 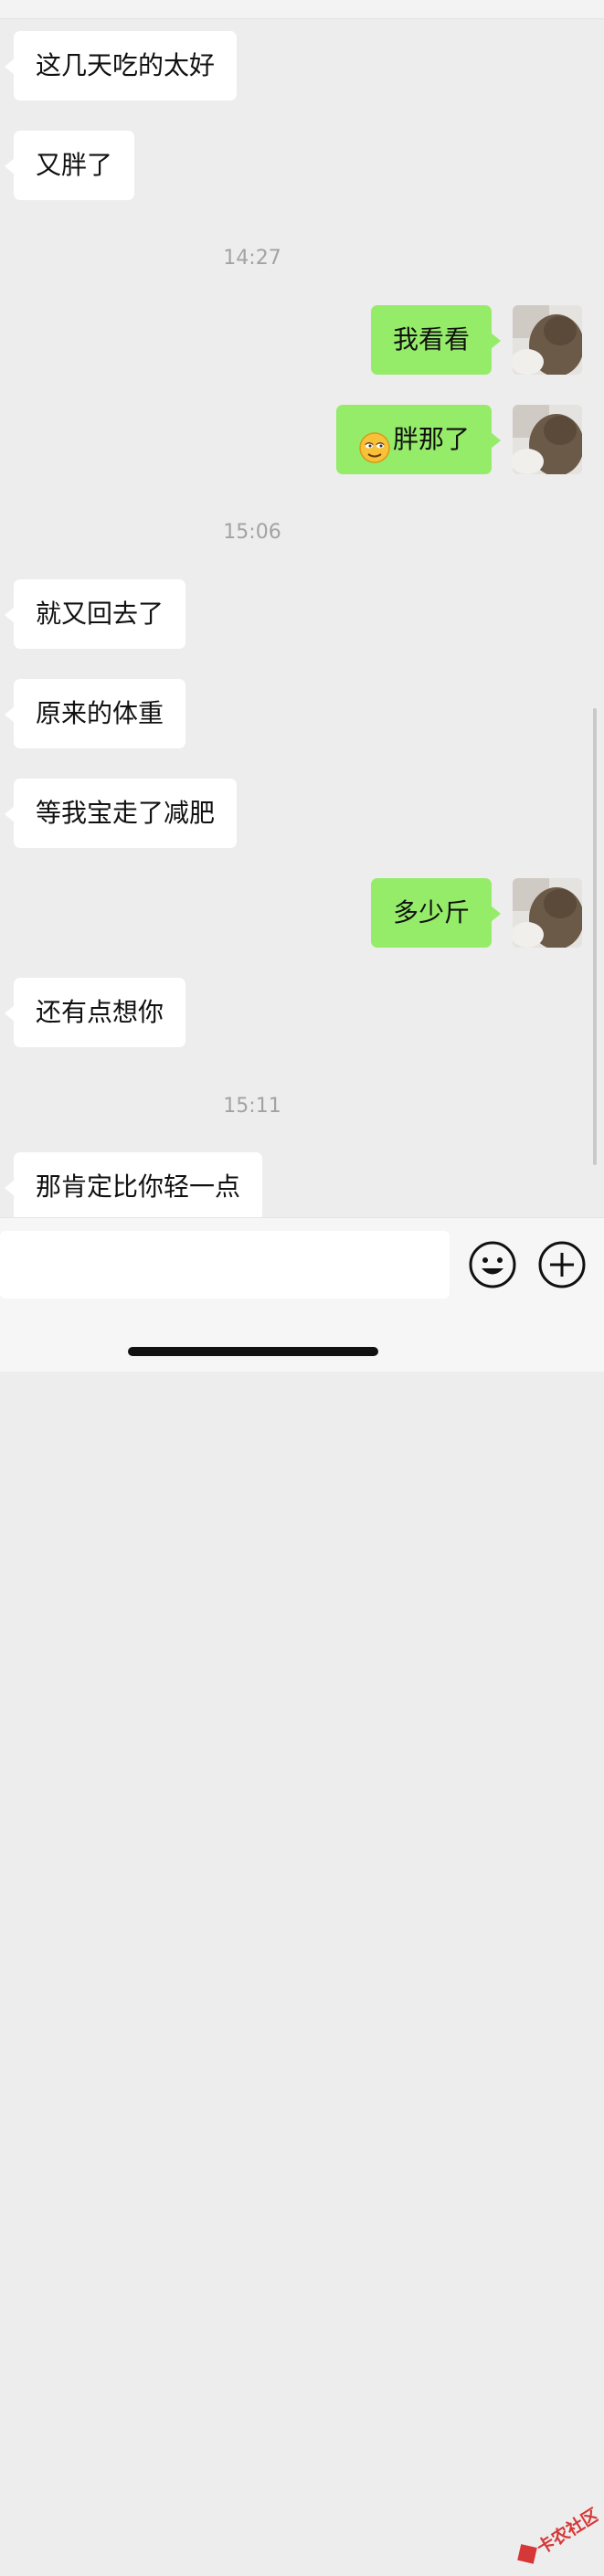 What do you see at coordinates (225, 1265) in the screenshot?
I see `message-input` at bounding box center [225, 1265].